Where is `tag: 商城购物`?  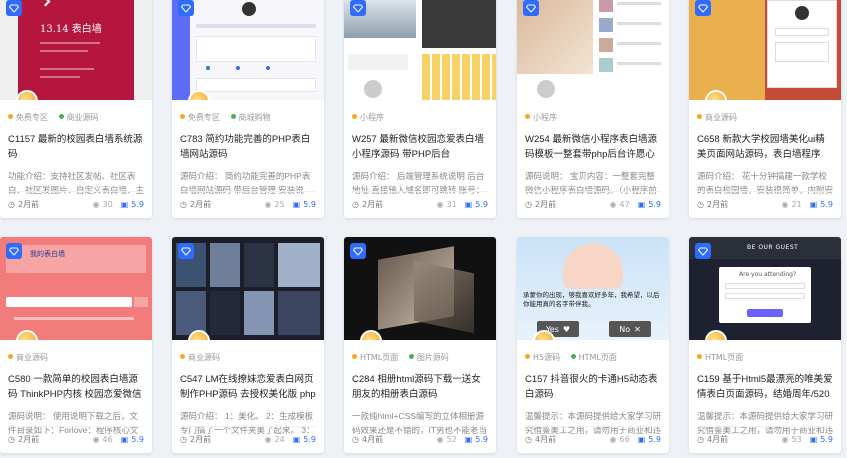 tag: 商城购物 is located at coordinates (250, 117).